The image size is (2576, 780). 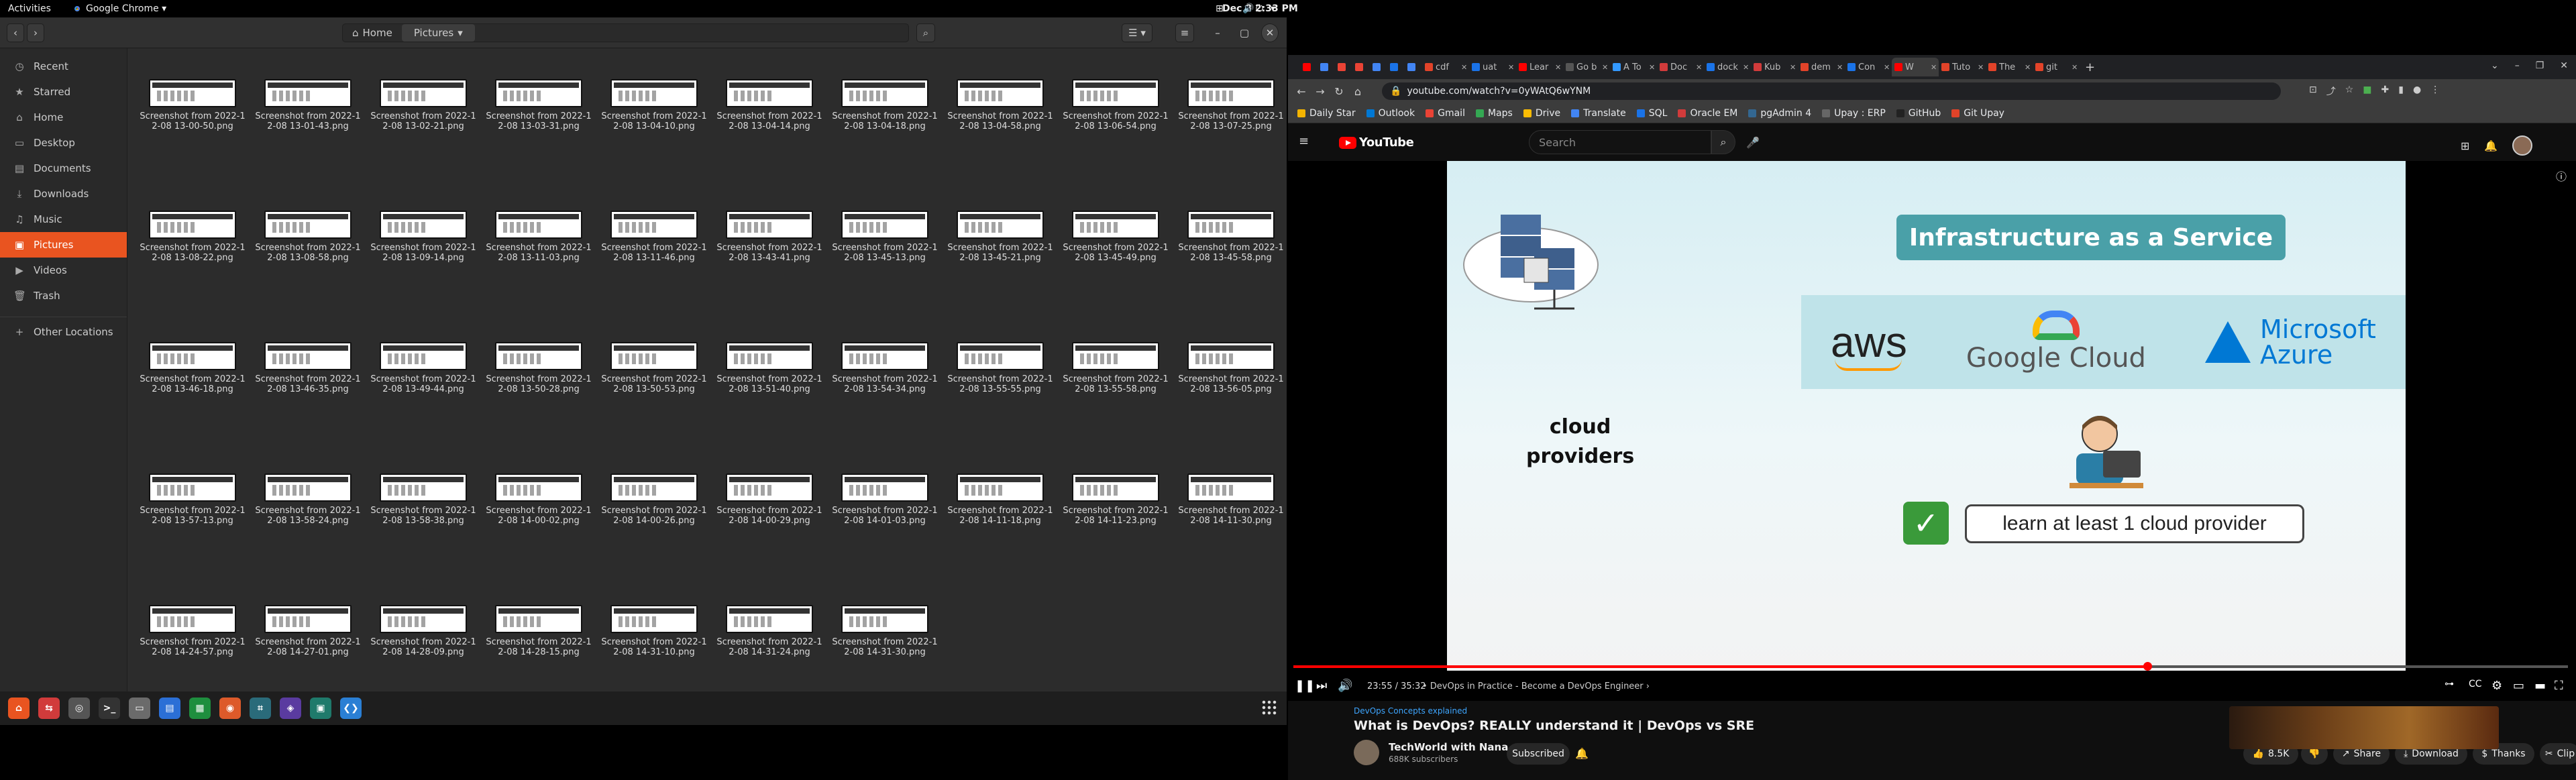 What do you see at coordinates (1680, 67) in the screenshot?
I see `browser-tab: Doc ✕` at bounding box center [1680, 67].